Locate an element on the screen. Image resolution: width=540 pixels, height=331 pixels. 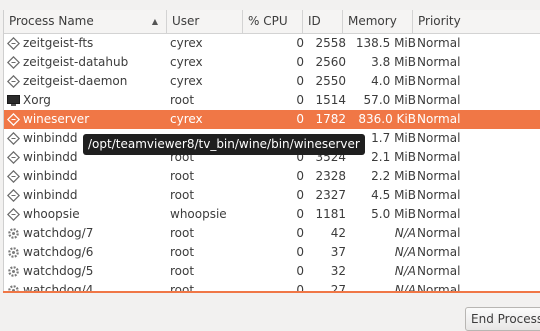
pid-cell: 2327 is located at coordinates (330, 195).